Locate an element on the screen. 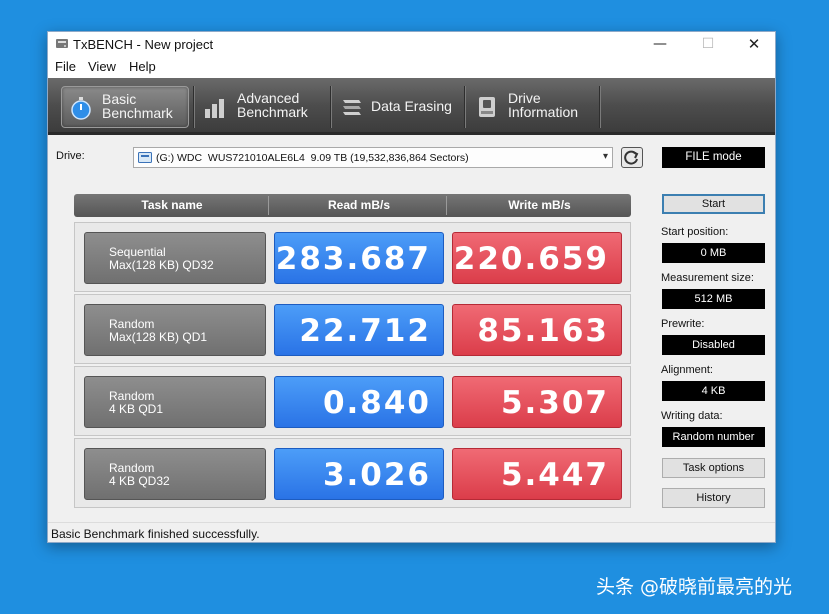  task-name-line2: Max(128 KB) QD1 is located at coordinates (158, 337).